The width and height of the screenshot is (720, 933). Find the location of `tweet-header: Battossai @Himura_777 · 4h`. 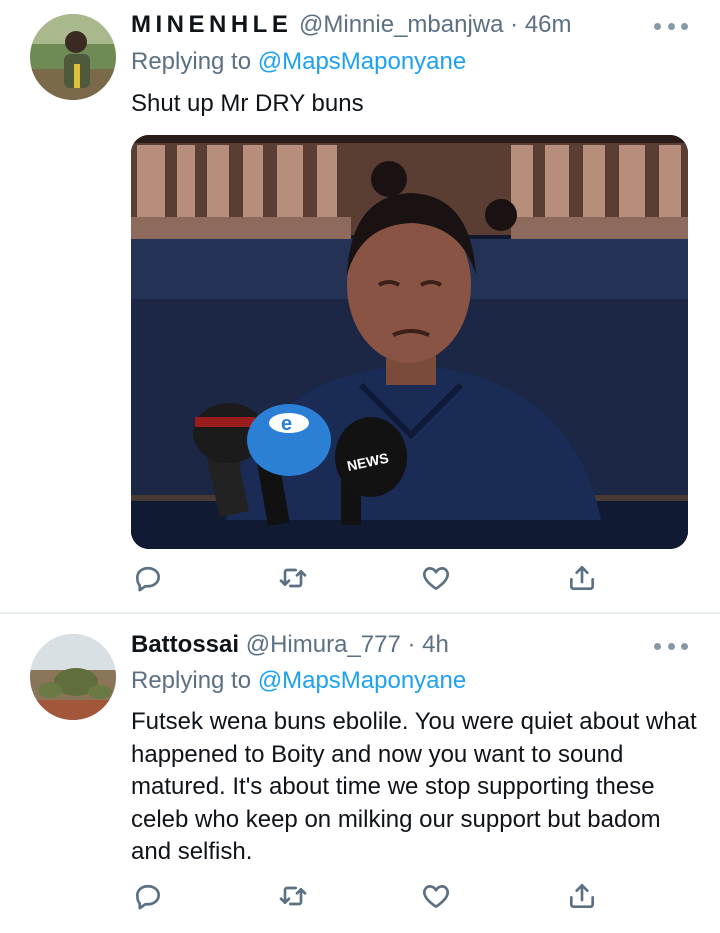

tweet-header: Battossai @Himura_777 · 4h is located at coordinates (290, 645).